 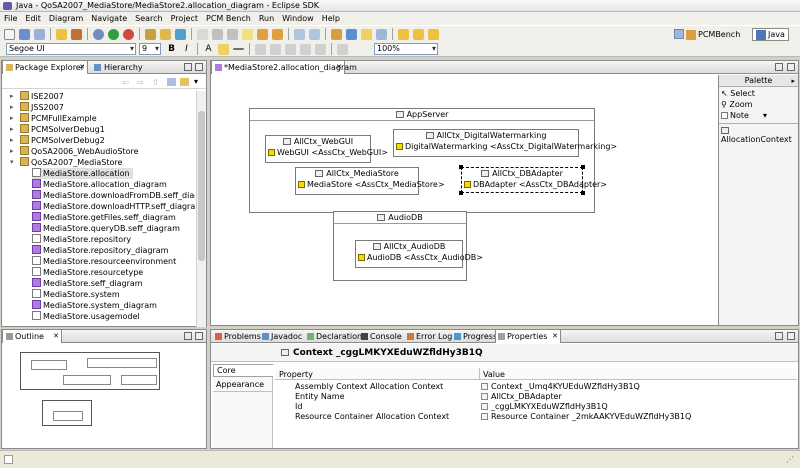 I want to click on tree-item-file: MediaStore.seff_diagram, so click(x=87, y=283).